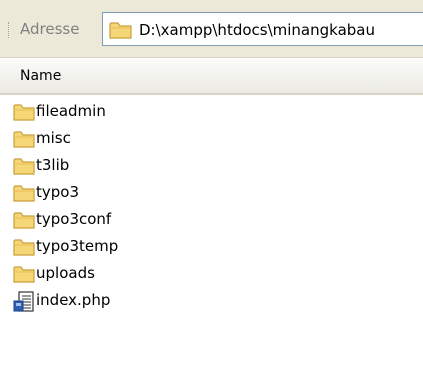 The width and height of the screenshot is (423, 374). What do you see at coordinates (50, 29) in the screenshot?
I see `address-label: Adresse` at bounding box center [50, 29].